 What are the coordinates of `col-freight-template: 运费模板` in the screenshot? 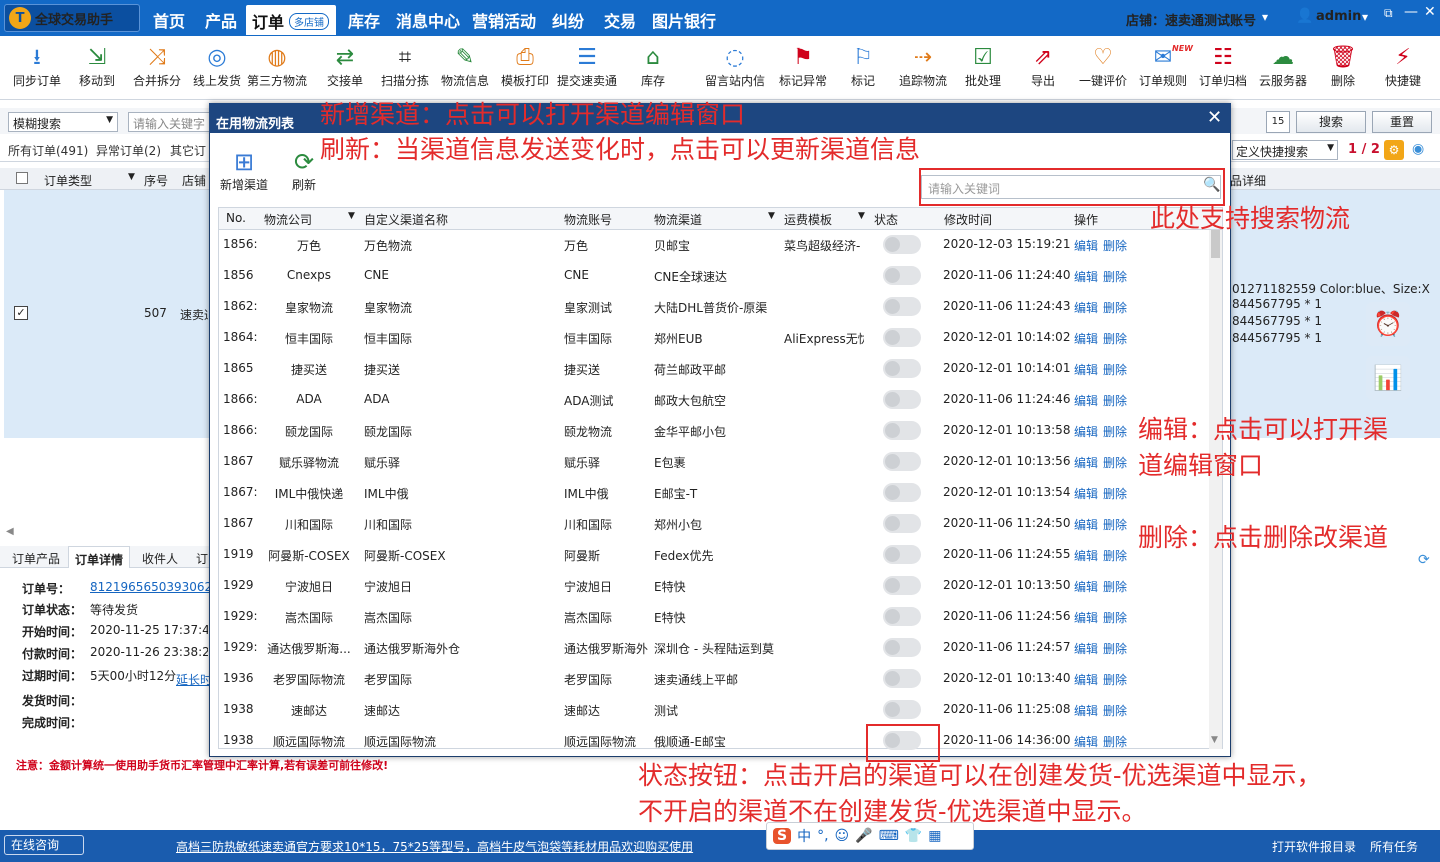 It's located at (808, 219).